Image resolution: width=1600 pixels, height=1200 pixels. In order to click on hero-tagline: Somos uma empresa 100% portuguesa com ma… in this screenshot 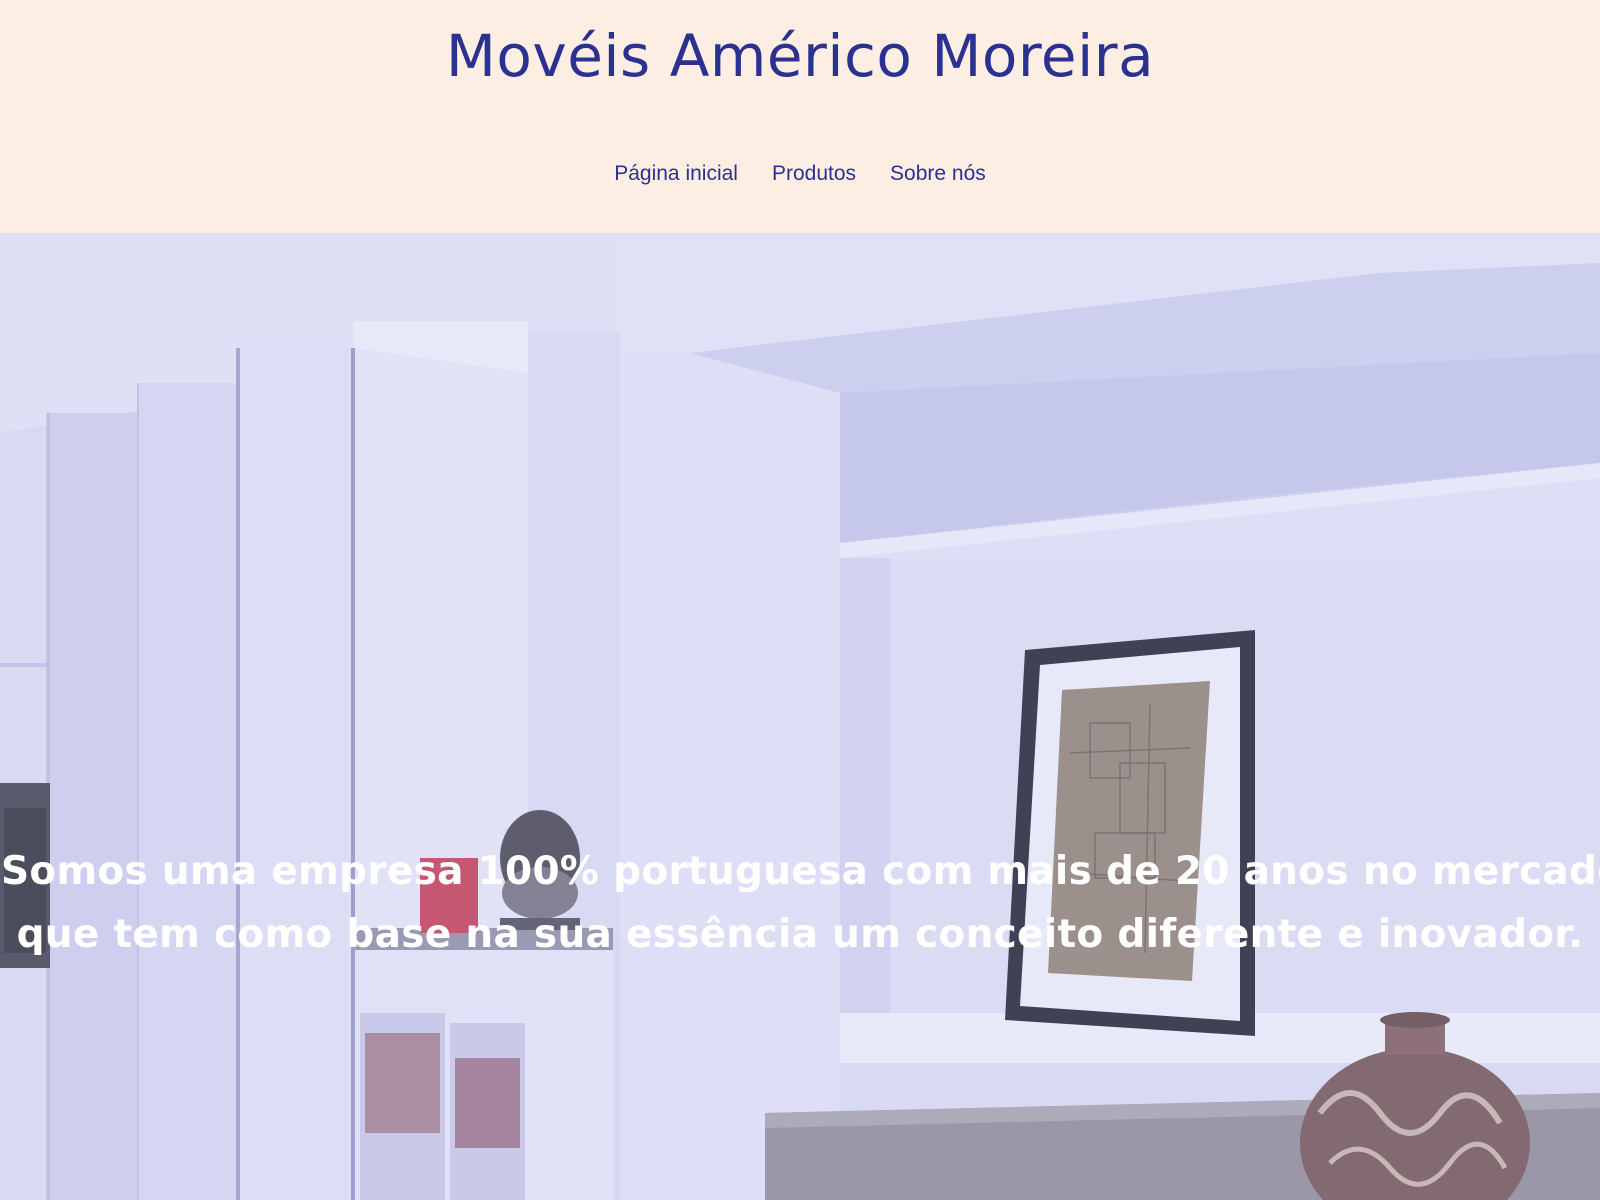, I will do `click(800, 903)`.